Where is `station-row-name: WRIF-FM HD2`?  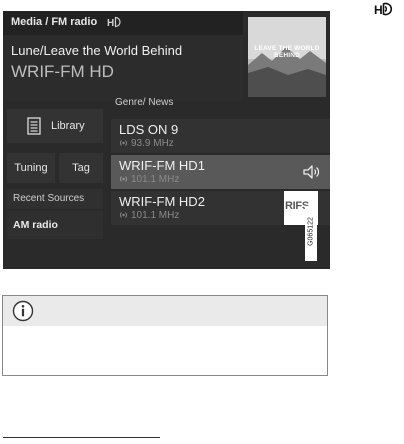
station-row-name: WRIF-FM HD2 is located at coordinates (162, 201).